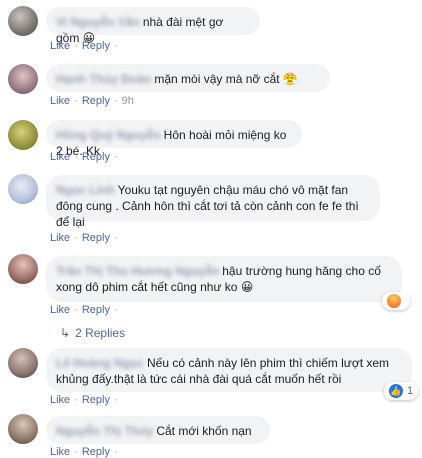 The image size is (422, 458). Describe the element at coordinates (204, 431) in the screenshot. I see `comment-text: Cắt mới khốn nạn` at that location.